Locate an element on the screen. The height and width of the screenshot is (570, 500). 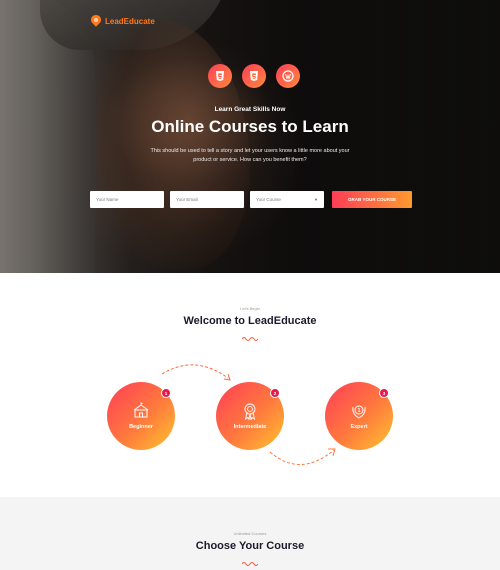
brand-logo: LeadEducate is located at coordinates (123, 21).